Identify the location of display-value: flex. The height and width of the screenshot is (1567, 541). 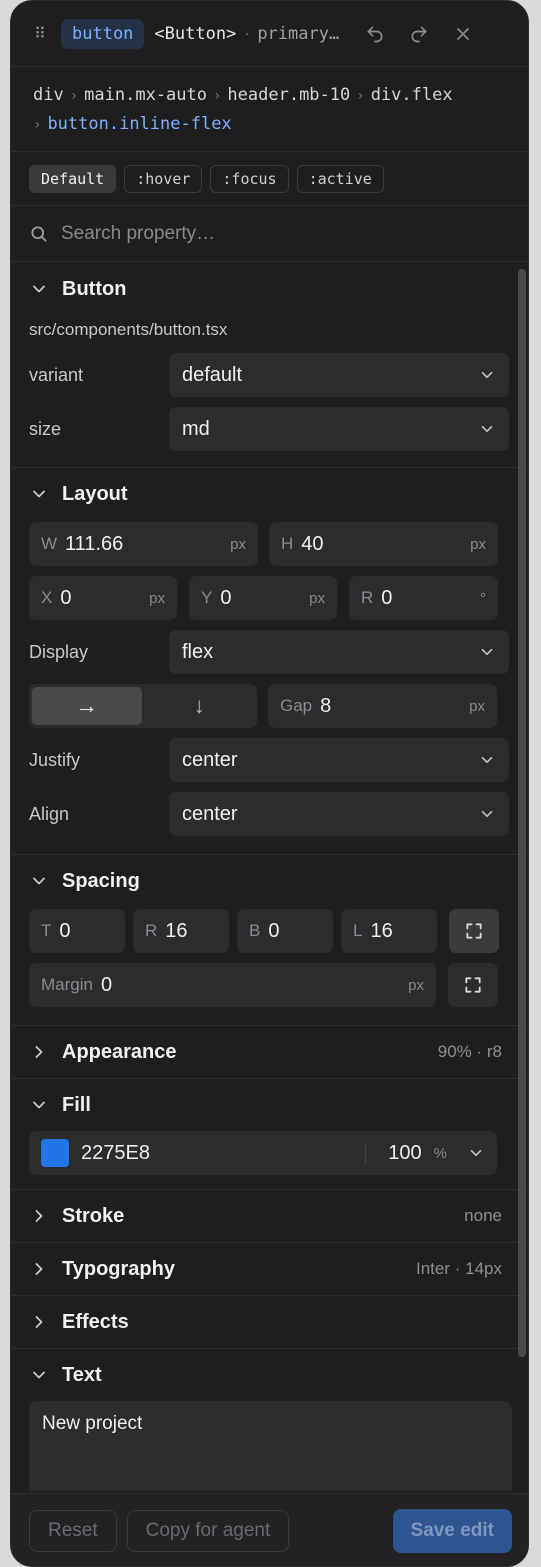
(198, 651).